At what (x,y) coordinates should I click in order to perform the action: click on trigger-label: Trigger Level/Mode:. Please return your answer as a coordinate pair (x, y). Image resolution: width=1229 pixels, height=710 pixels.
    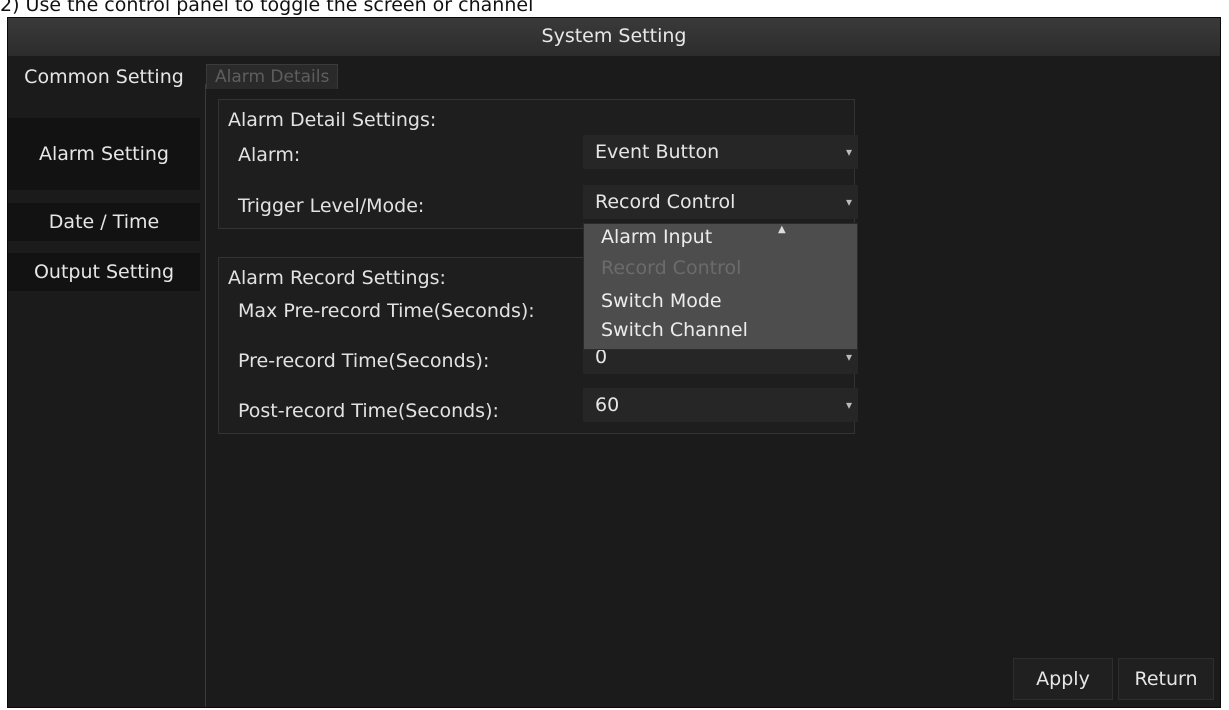
    Looking at the image, I should click on (331, 206).